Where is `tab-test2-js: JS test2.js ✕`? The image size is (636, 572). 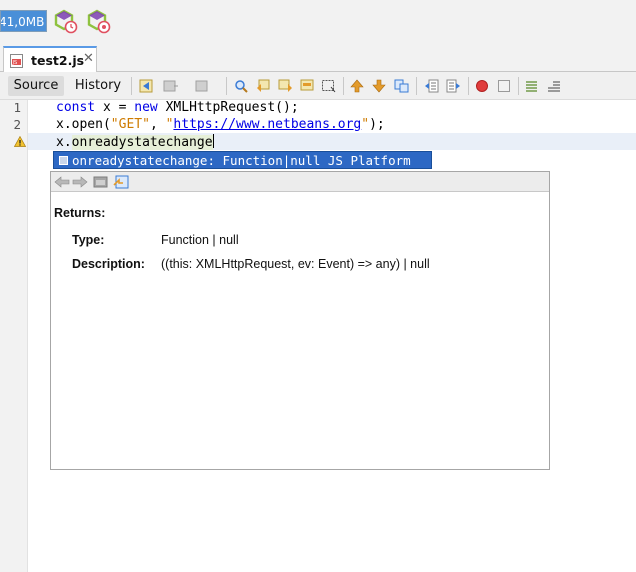 tab-test2-js: JS test2.js ✕ is located at coordinates (50, 59).